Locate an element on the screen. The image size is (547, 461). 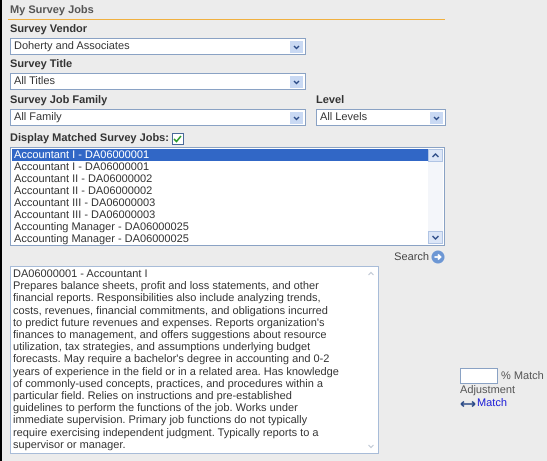
dropdown: Doherty and Associates is located at coordinates (158, 46).